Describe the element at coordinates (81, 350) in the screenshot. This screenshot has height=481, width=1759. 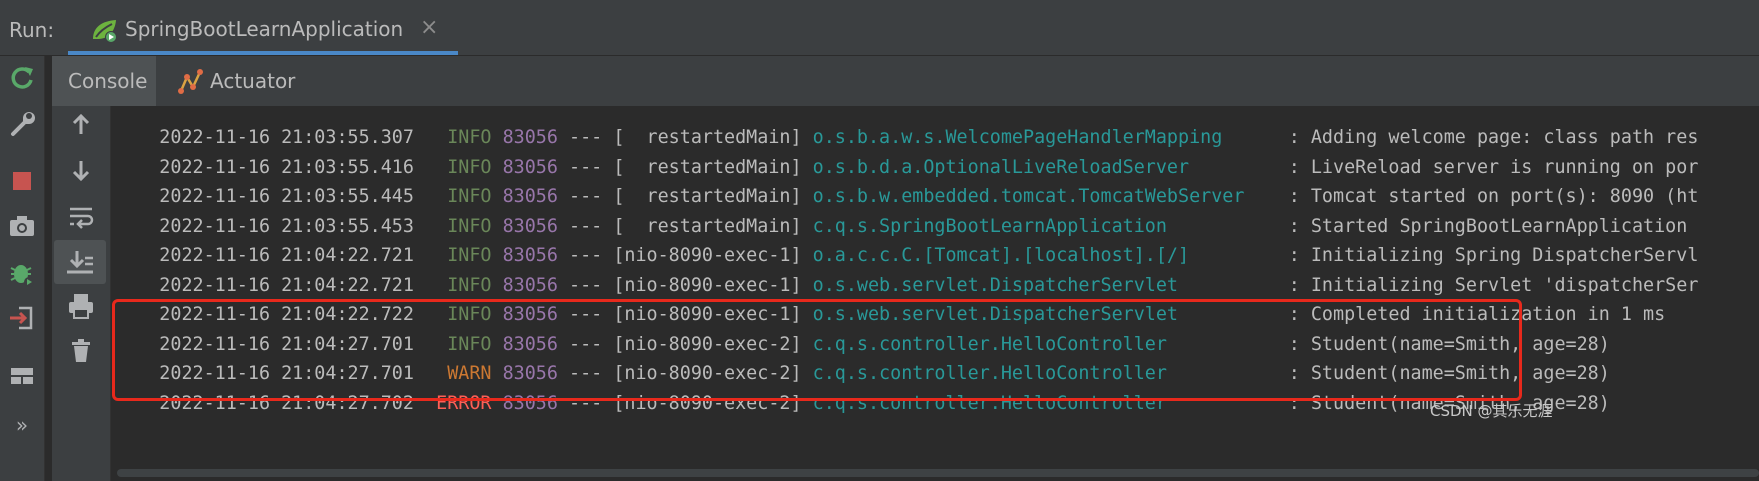
I see `trash-icon` at that location.